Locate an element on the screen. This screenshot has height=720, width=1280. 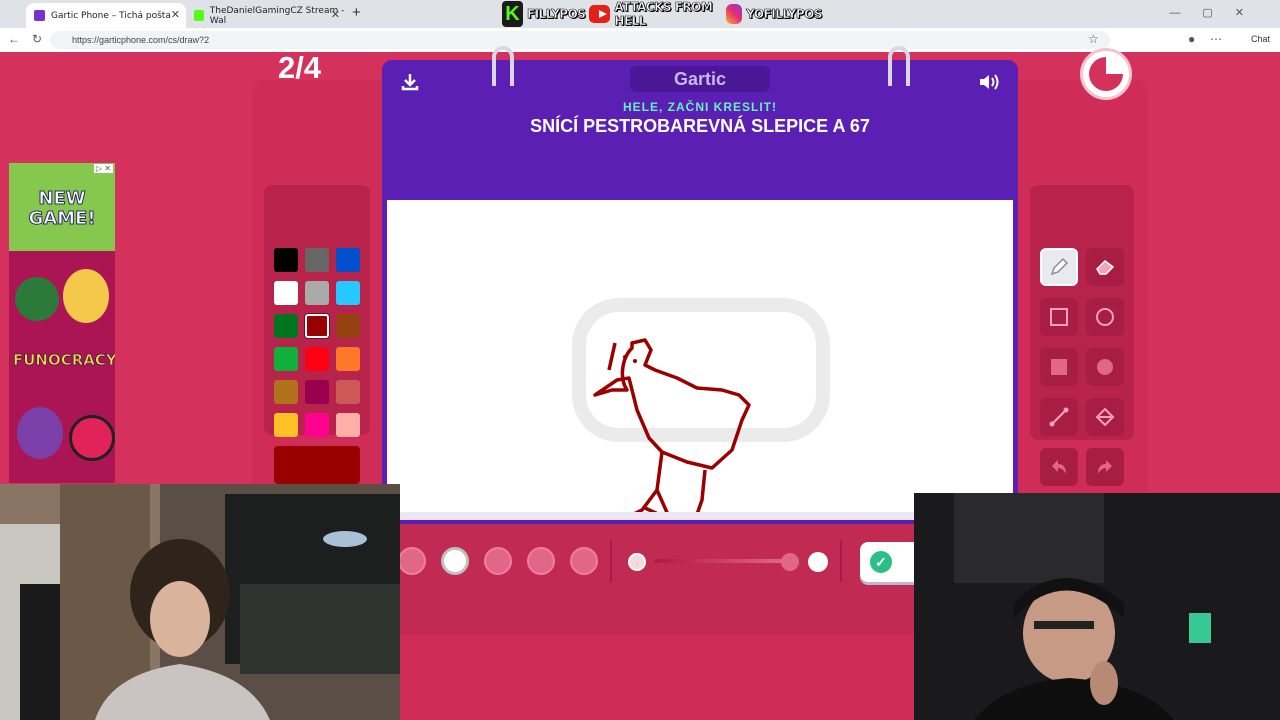
line-tool is located at coordinates (1059, 417).